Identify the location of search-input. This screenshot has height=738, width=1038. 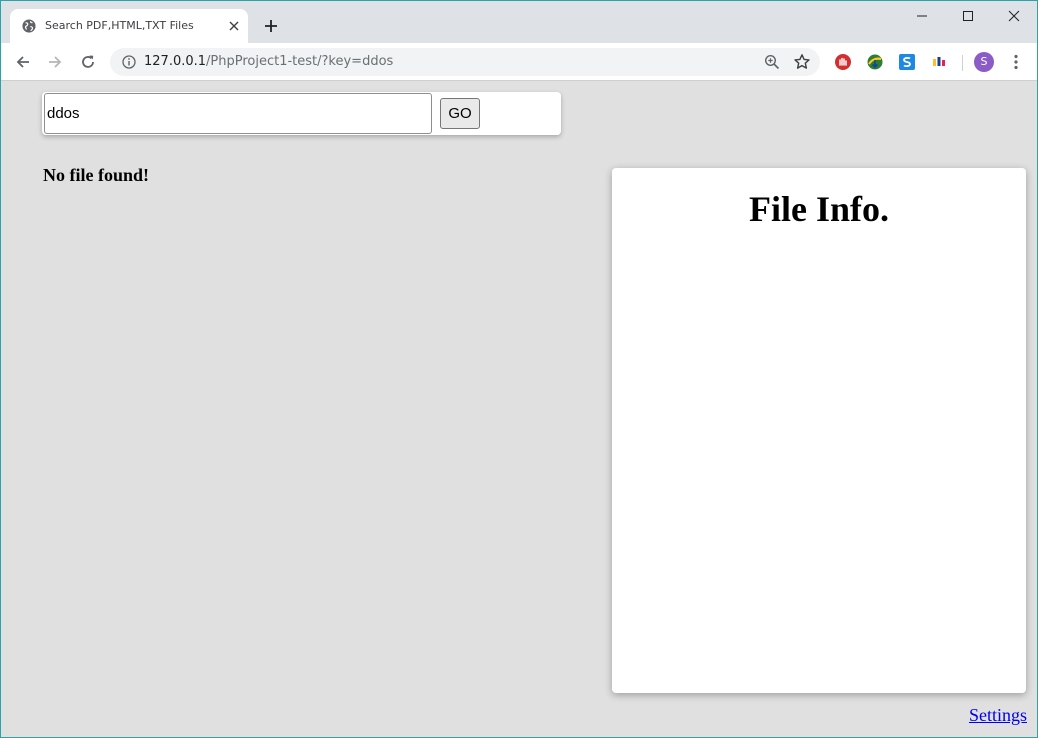
(238, 113).